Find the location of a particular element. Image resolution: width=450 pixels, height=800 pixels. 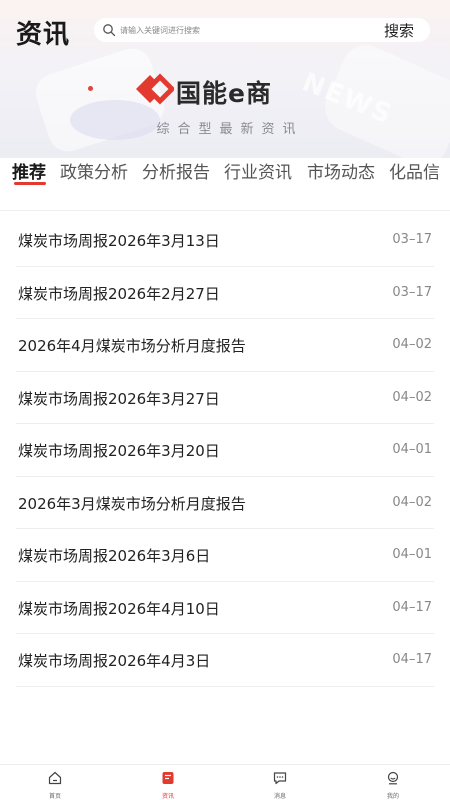

home-icon is located at coordinates (55, 778).